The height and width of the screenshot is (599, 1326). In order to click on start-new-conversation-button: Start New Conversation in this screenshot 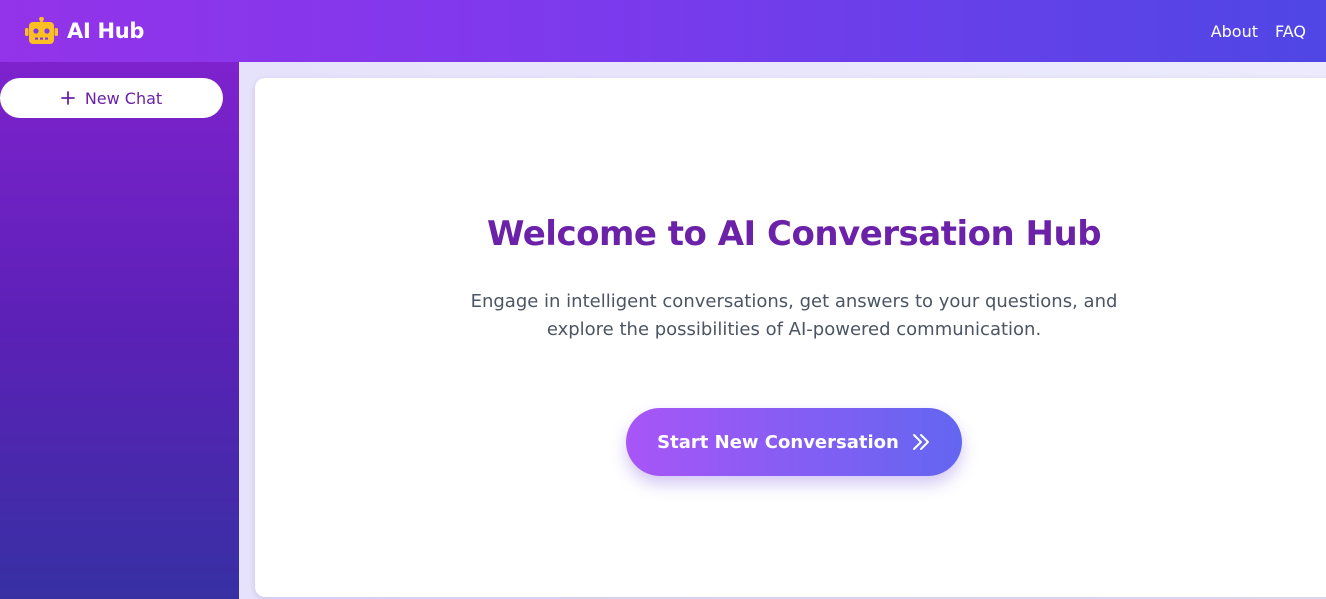, I will do `click(794, 442)`.